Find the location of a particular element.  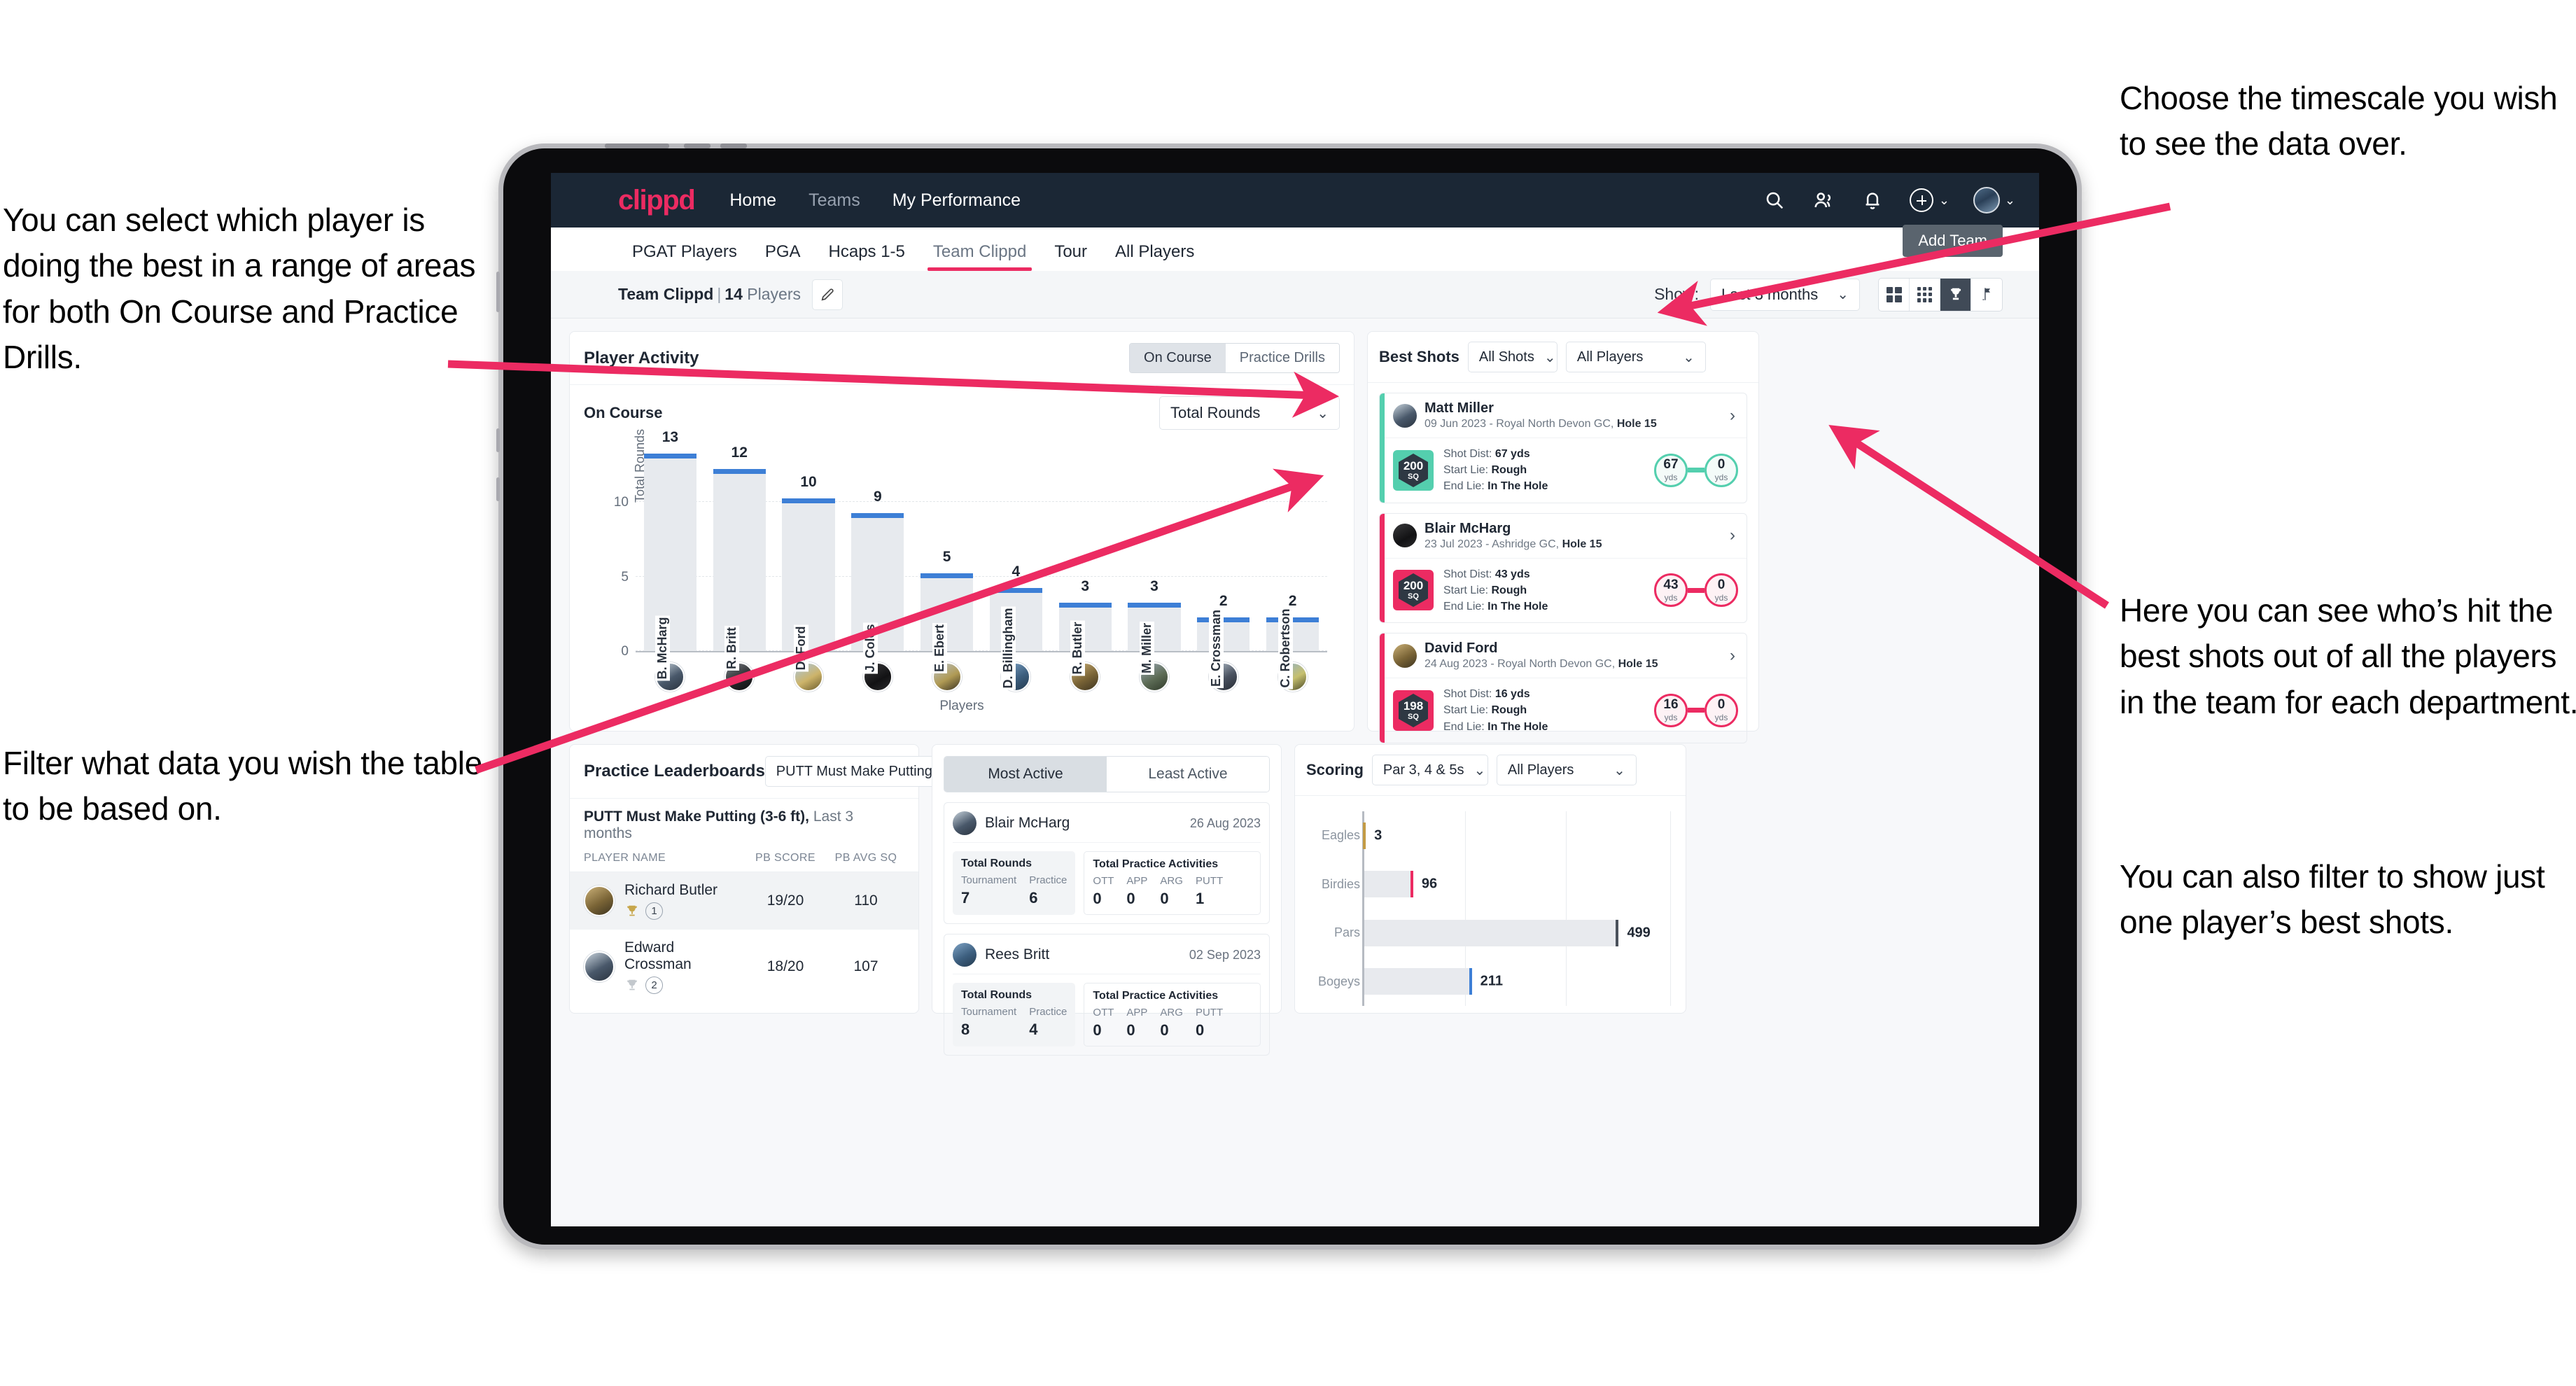

view-flag-button is located at coordinates (1986, 295).